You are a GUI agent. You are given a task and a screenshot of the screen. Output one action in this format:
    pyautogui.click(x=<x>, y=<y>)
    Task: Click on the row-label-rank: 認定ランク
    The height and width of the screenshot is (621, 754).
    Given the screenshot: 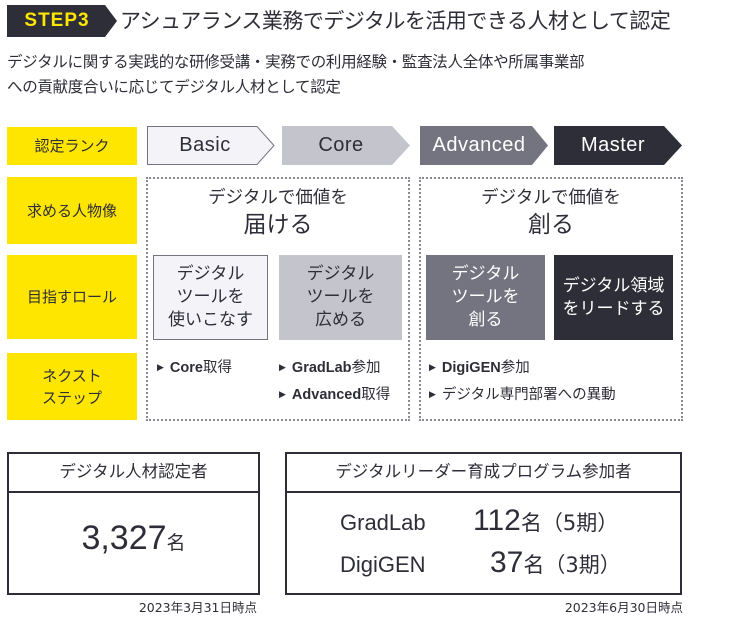 What is the action you would take?
    pyautogui.click(x=72, y=146)
    